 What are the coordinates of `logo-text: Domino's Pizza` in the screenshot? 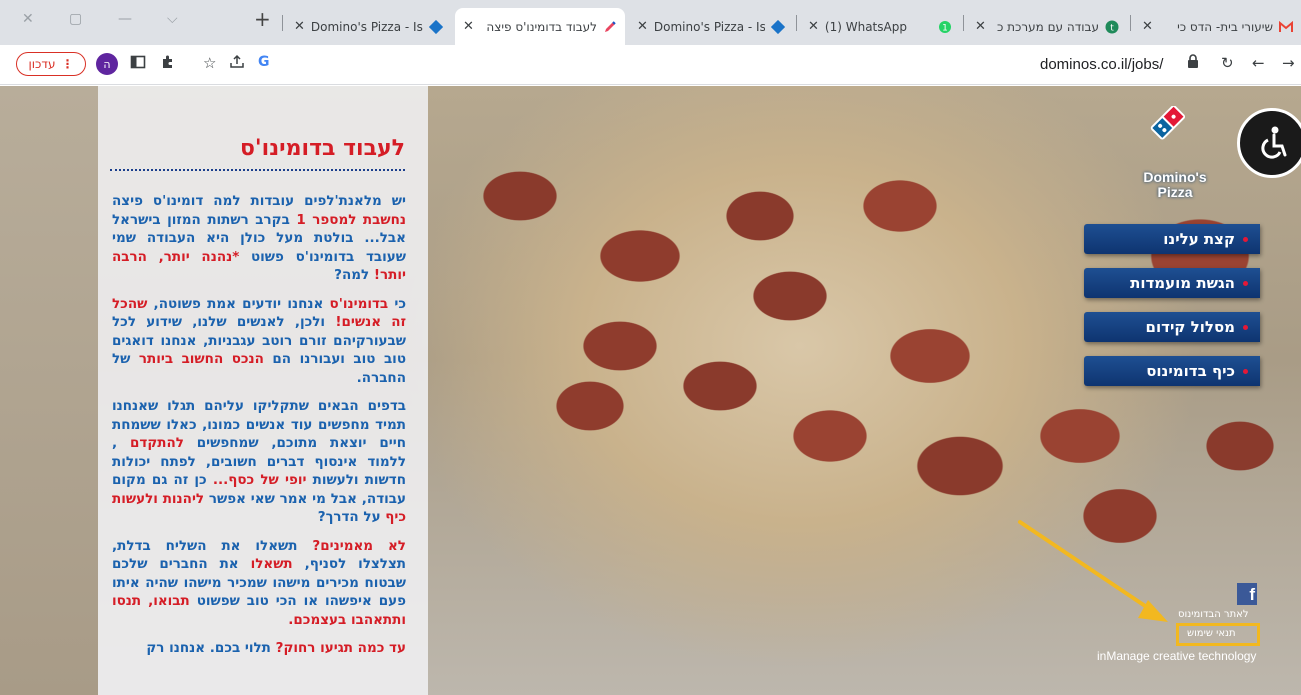 It's located at (1175, 185).